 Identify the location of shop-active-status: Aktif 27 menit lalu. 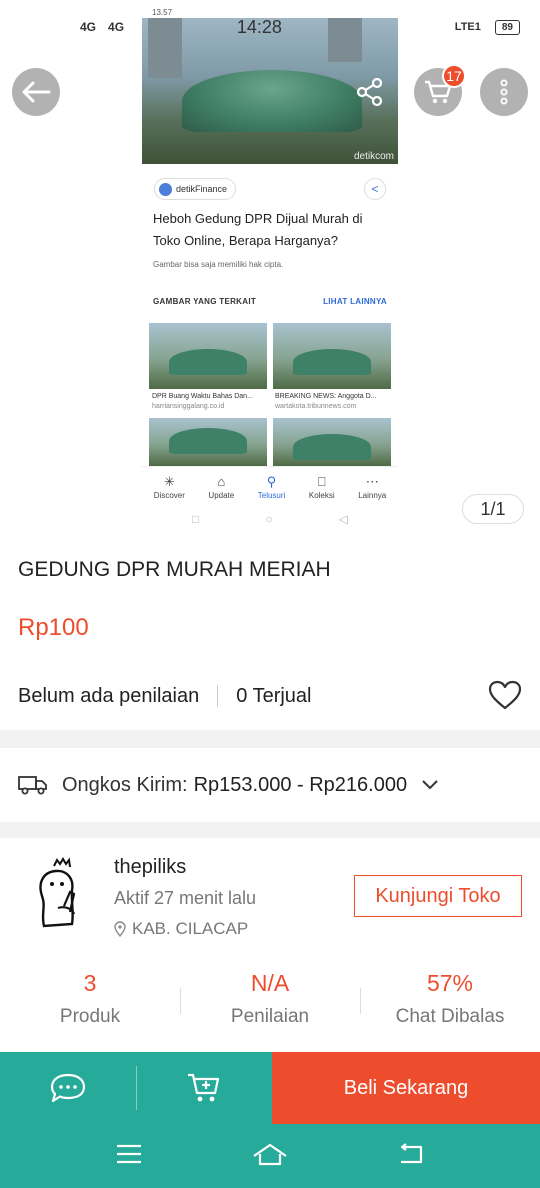
(185, 898).